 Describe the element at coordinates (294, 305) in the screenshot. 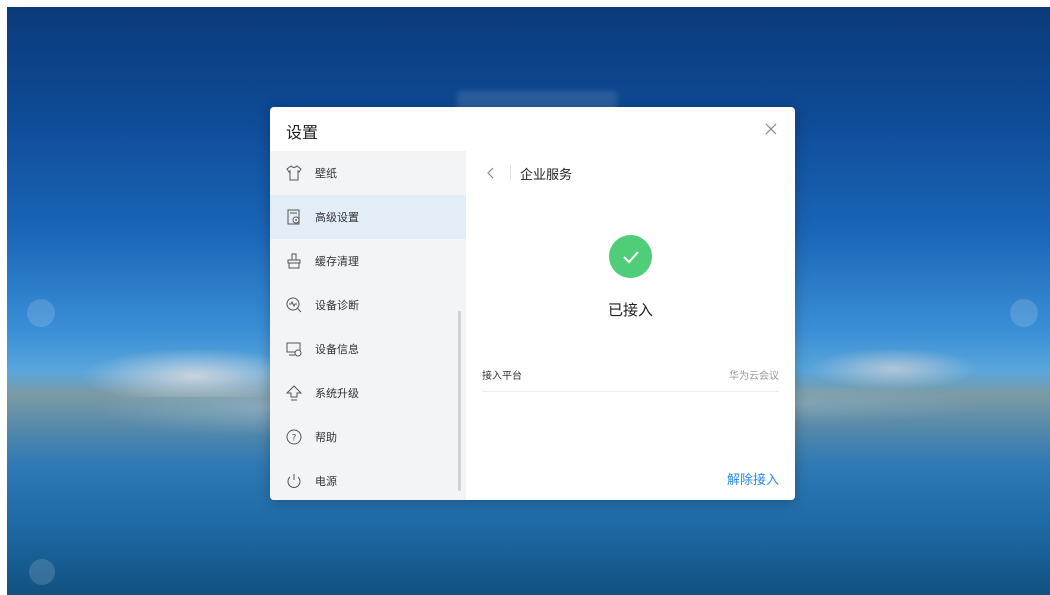

I see `diagnosis-icon` at that location.